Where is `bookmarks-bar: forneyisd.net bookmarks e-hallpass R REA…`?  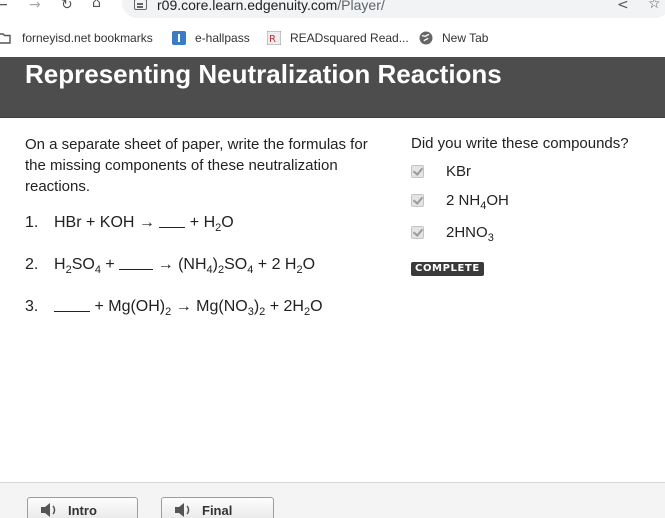 bookmarks-bar: forneyisd.net bookmarks e-hallpass R REA… is located at coordinates (332, 38).